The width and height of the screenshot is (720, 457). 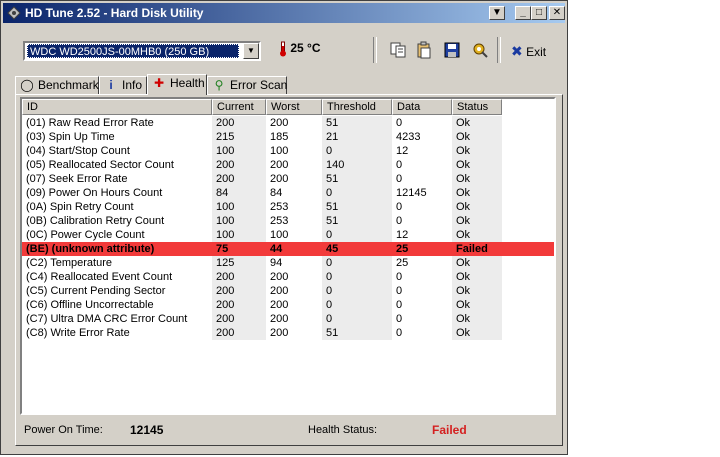 I want to click on magnifier-icon: ⚲, so click(x=219, y=85).